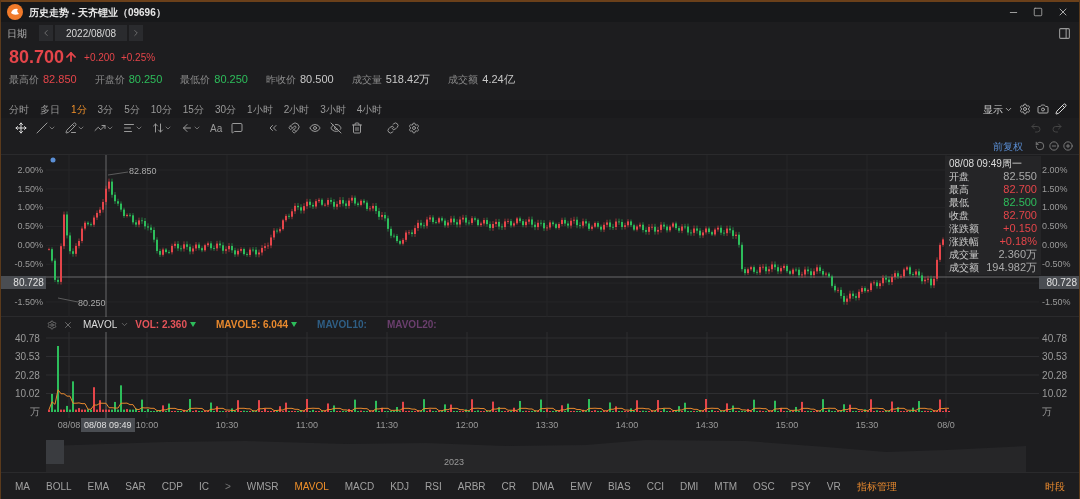 This screenshot has width=1080, height=499. I want to click on speech-bubble-icon, so click(237, 128).